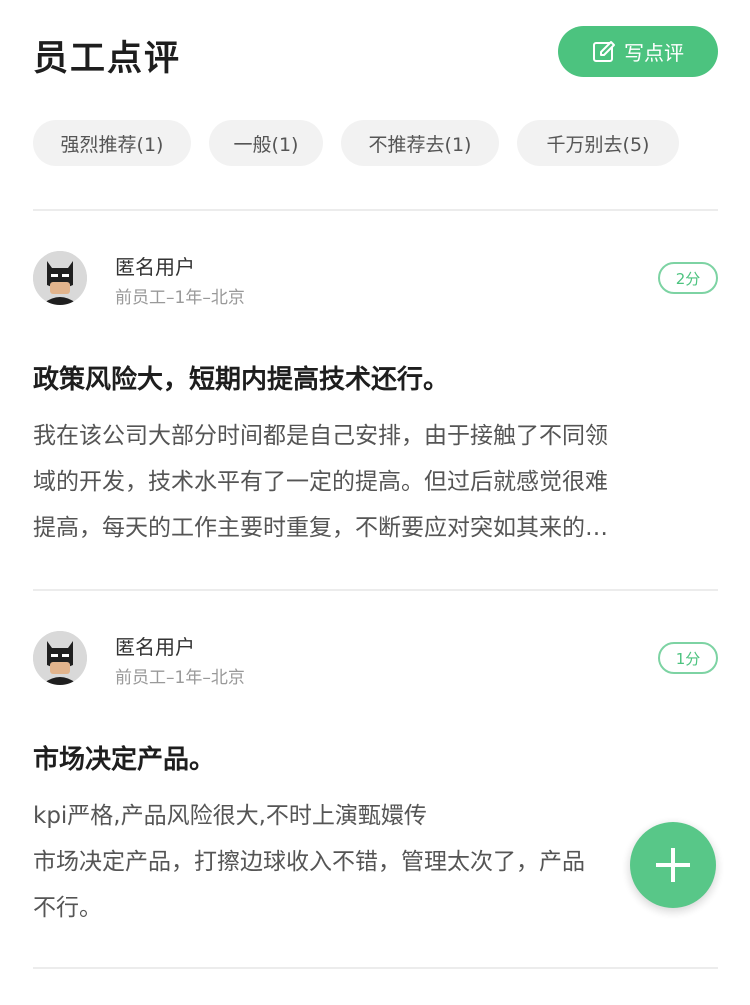 This screenshot has height=1005, width=750. What do you see at coordinates (320, 482) in the screenshot?
I see `review-body-line: 域的开发，技术水平有了一定的提高。但过后就感觉很难` at bounding box center [320, 482].